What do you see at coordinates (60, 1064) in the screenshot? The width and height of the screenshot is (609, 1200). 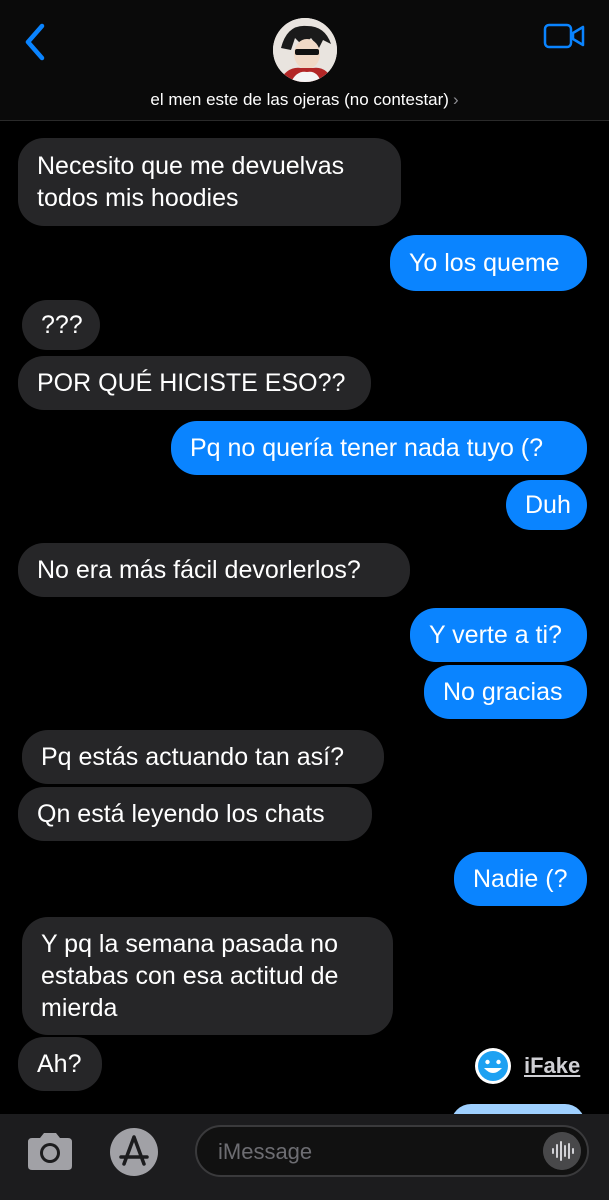 I see `message-bubble-incoming: Ah?` at bounding box center [60, 1064].